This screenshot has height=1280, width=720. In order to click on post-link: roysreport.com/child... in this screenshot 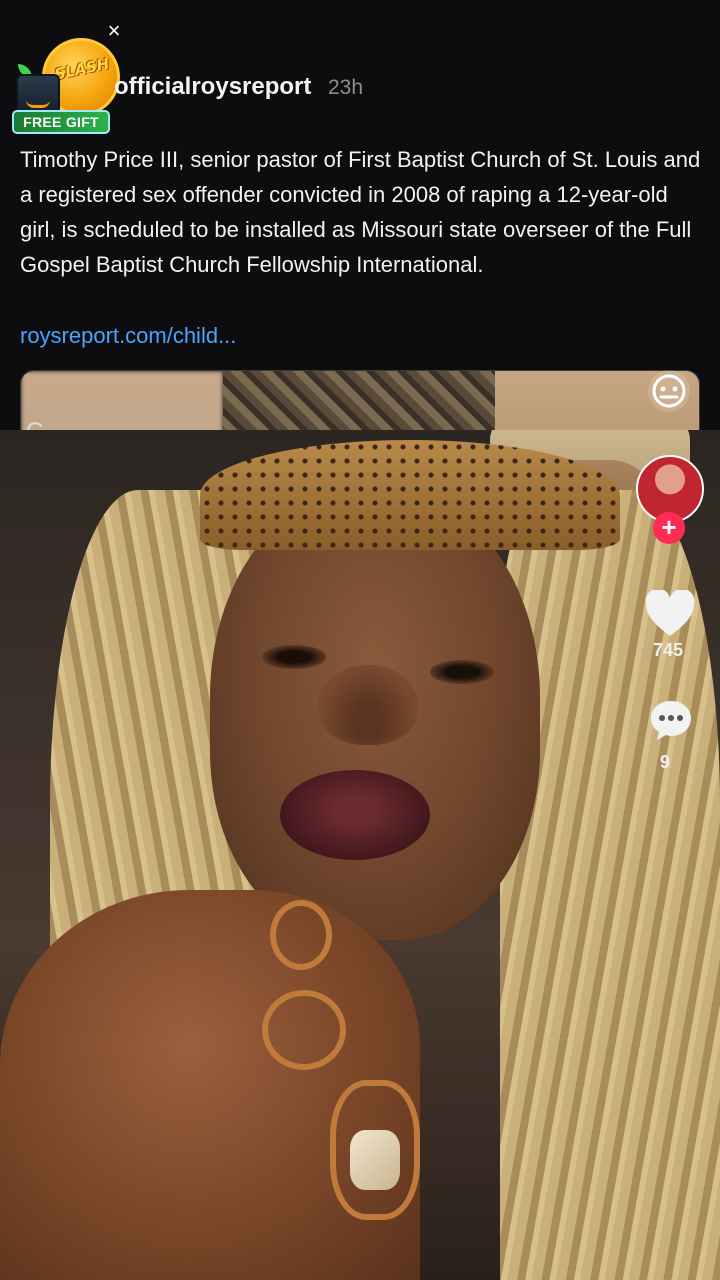, I will do `click(128, 336)`.